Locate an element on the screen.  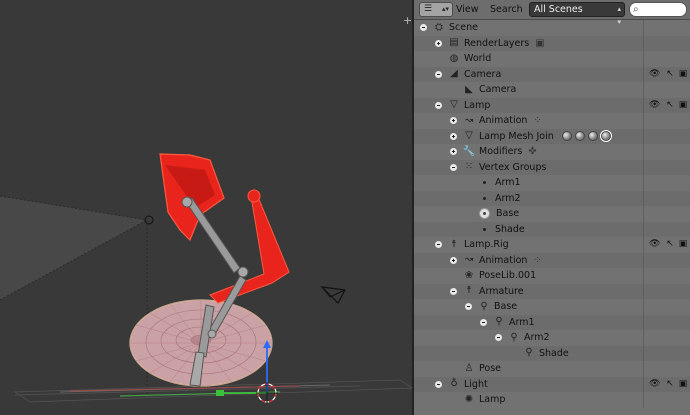
outliner-row: ⚲ Arm2 is located at coordinates (552, 338).